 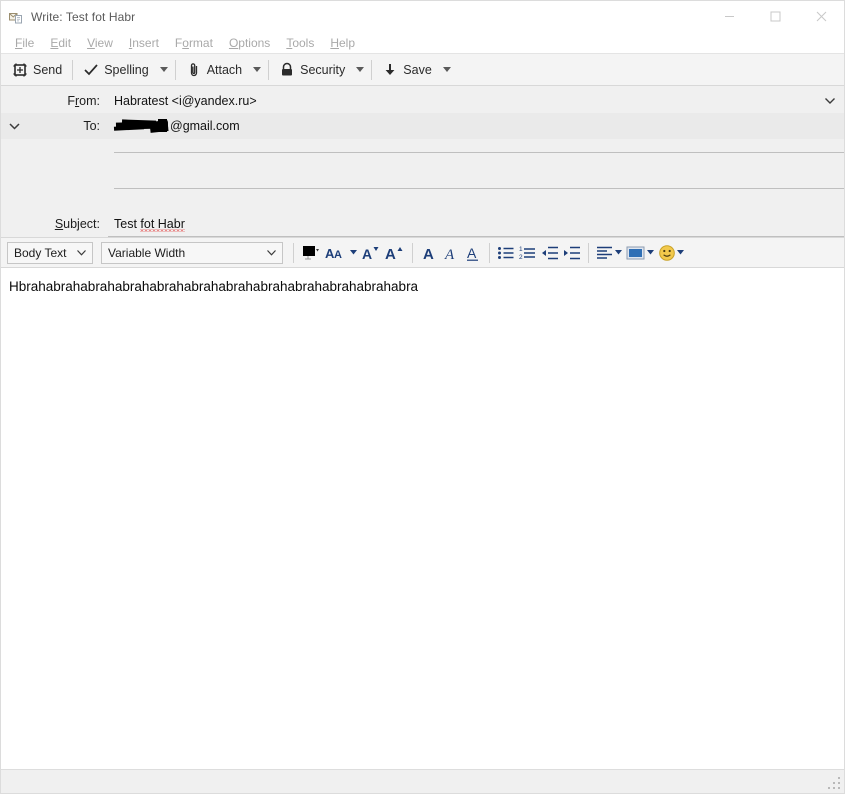 What do you see at coordinates (24, 43) in the screenshot?
I see `menu-file: File` at bounding box center [24, 43].